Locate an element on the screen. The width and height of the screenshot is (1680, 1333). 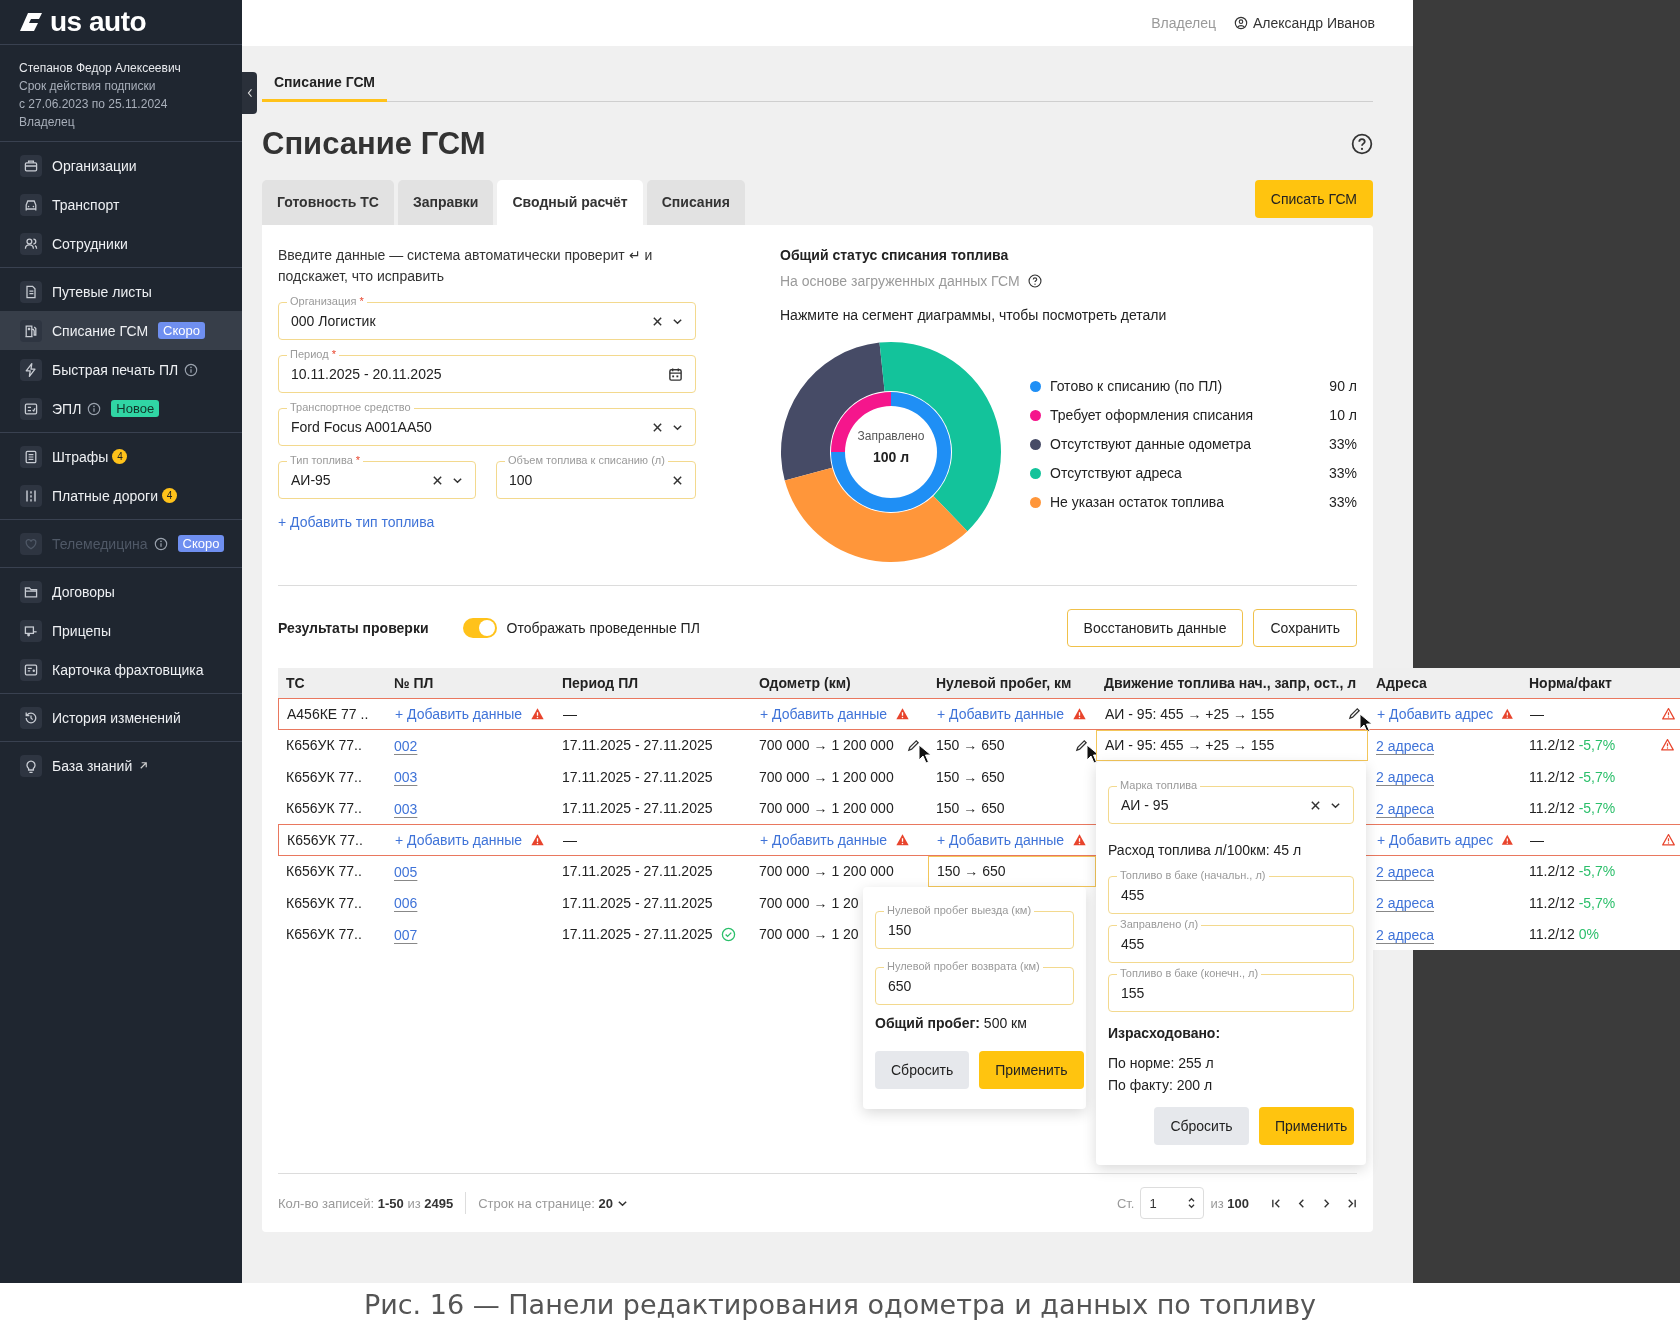
write-off-button: Списать ГСМ is located at coordinates (1313, 199).